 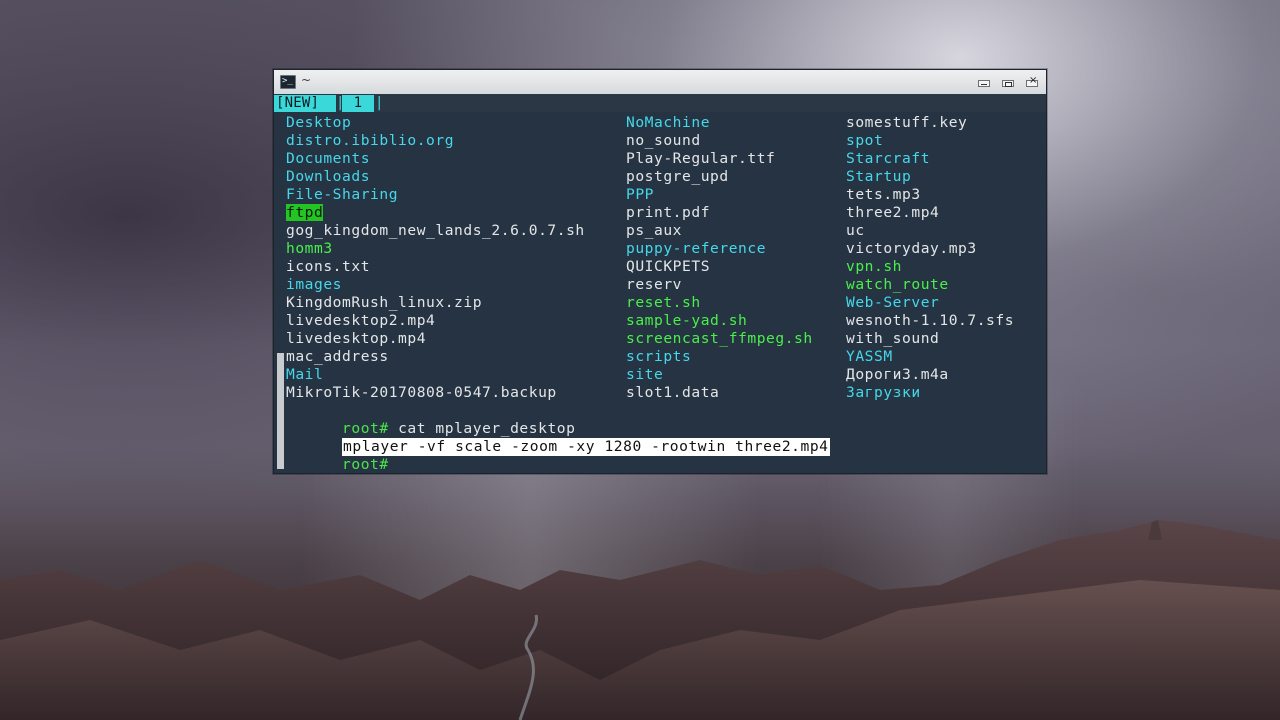 I want to click on listing-entry: MikroTik-20170808-0547.backup, so click(x=421, y=392).